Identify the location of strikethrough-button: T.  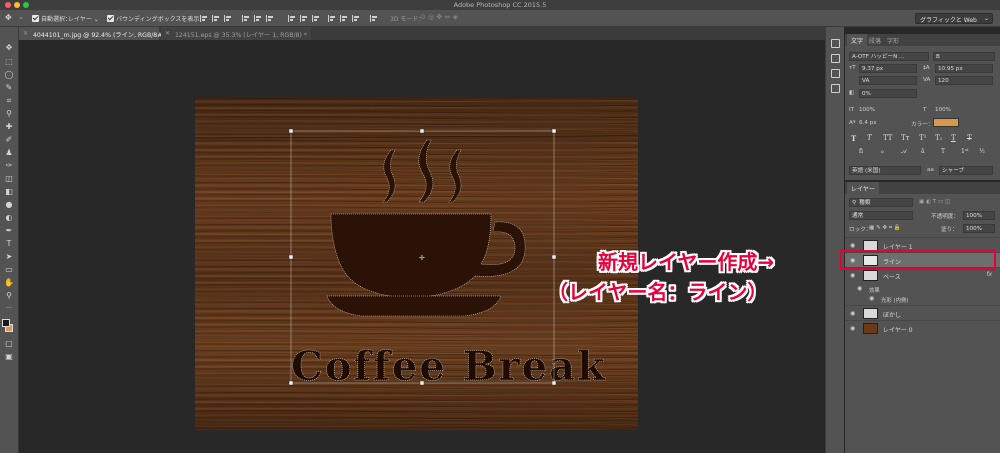
(969, 138).